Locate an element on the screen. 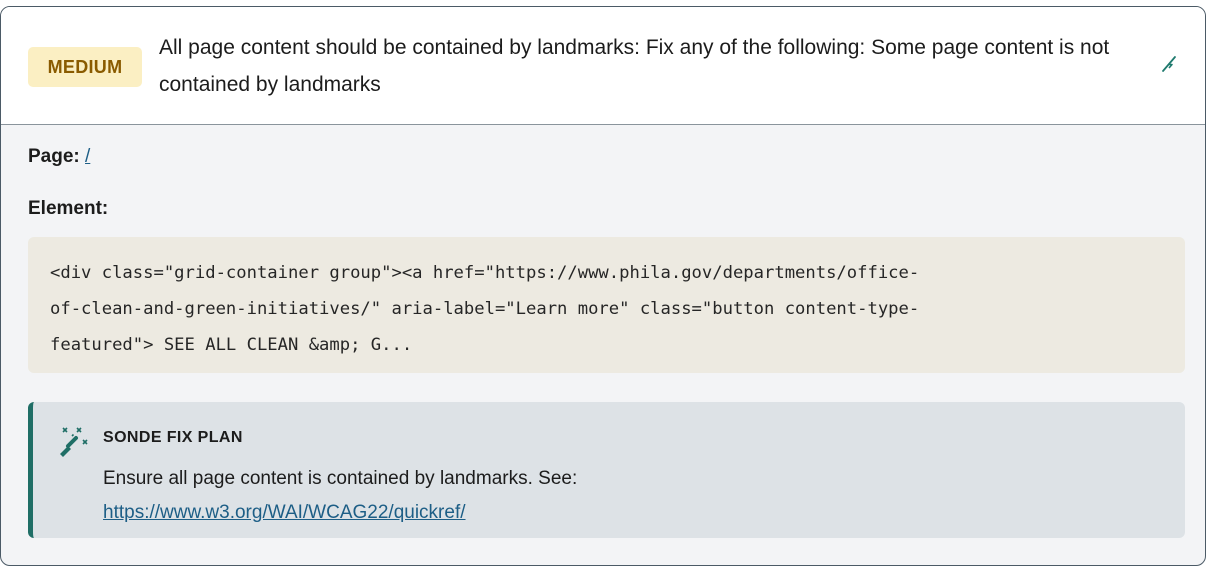  wand-edit-icon is located at coordinates (1169, 64).